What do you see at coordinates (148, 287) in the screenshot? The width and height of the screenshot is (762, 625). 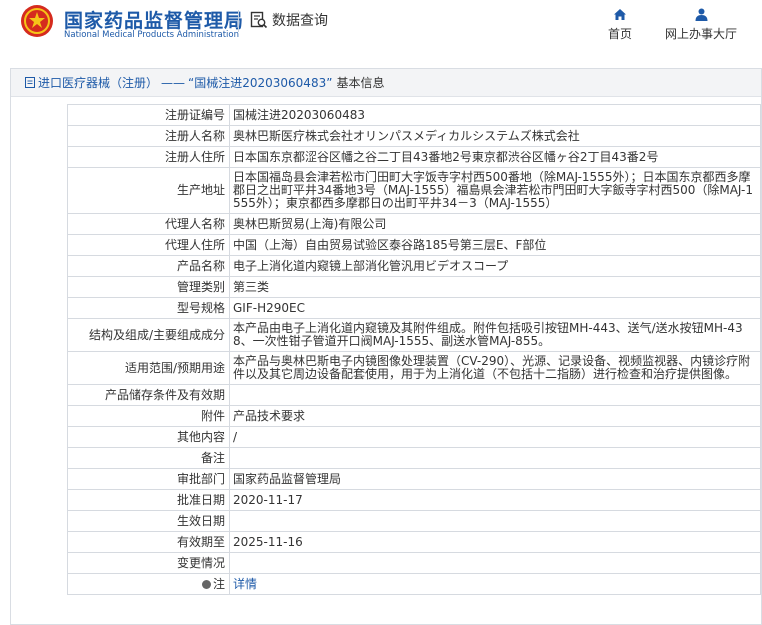 I see `field-label: 管理类别` at bounding box center [148, 287].